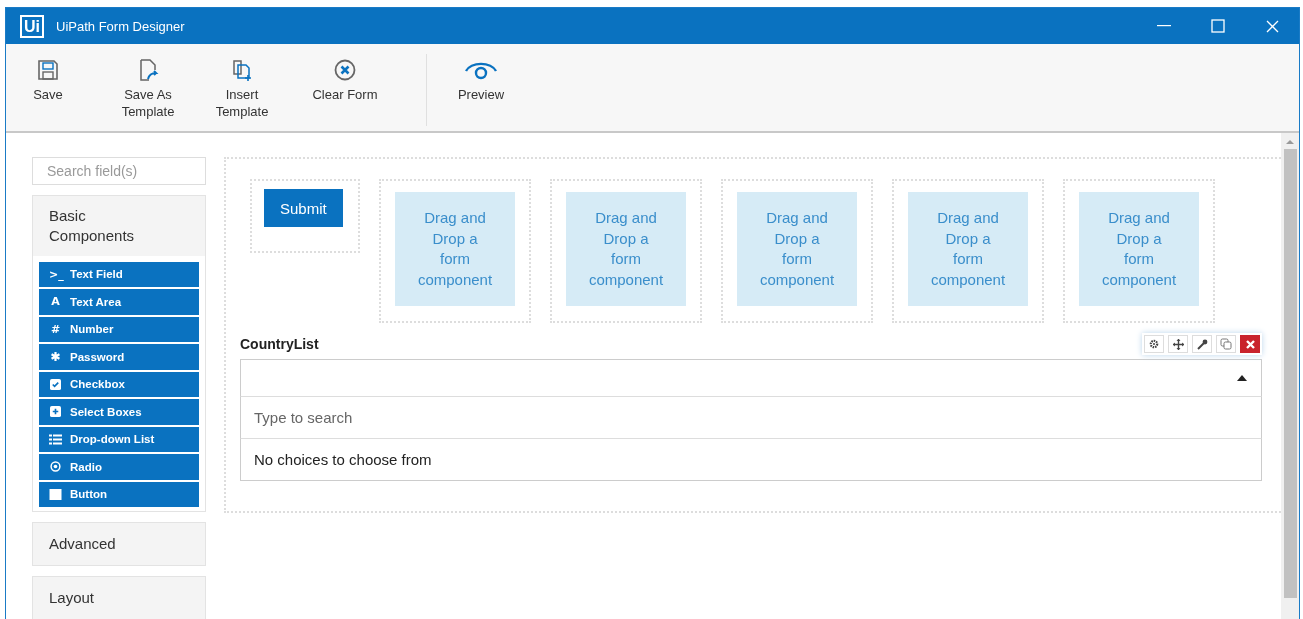 The image size is (1303, 619). Describe the element at coordinates (1218, 26) in the screenshot. I see `maximize-icon` at that location.